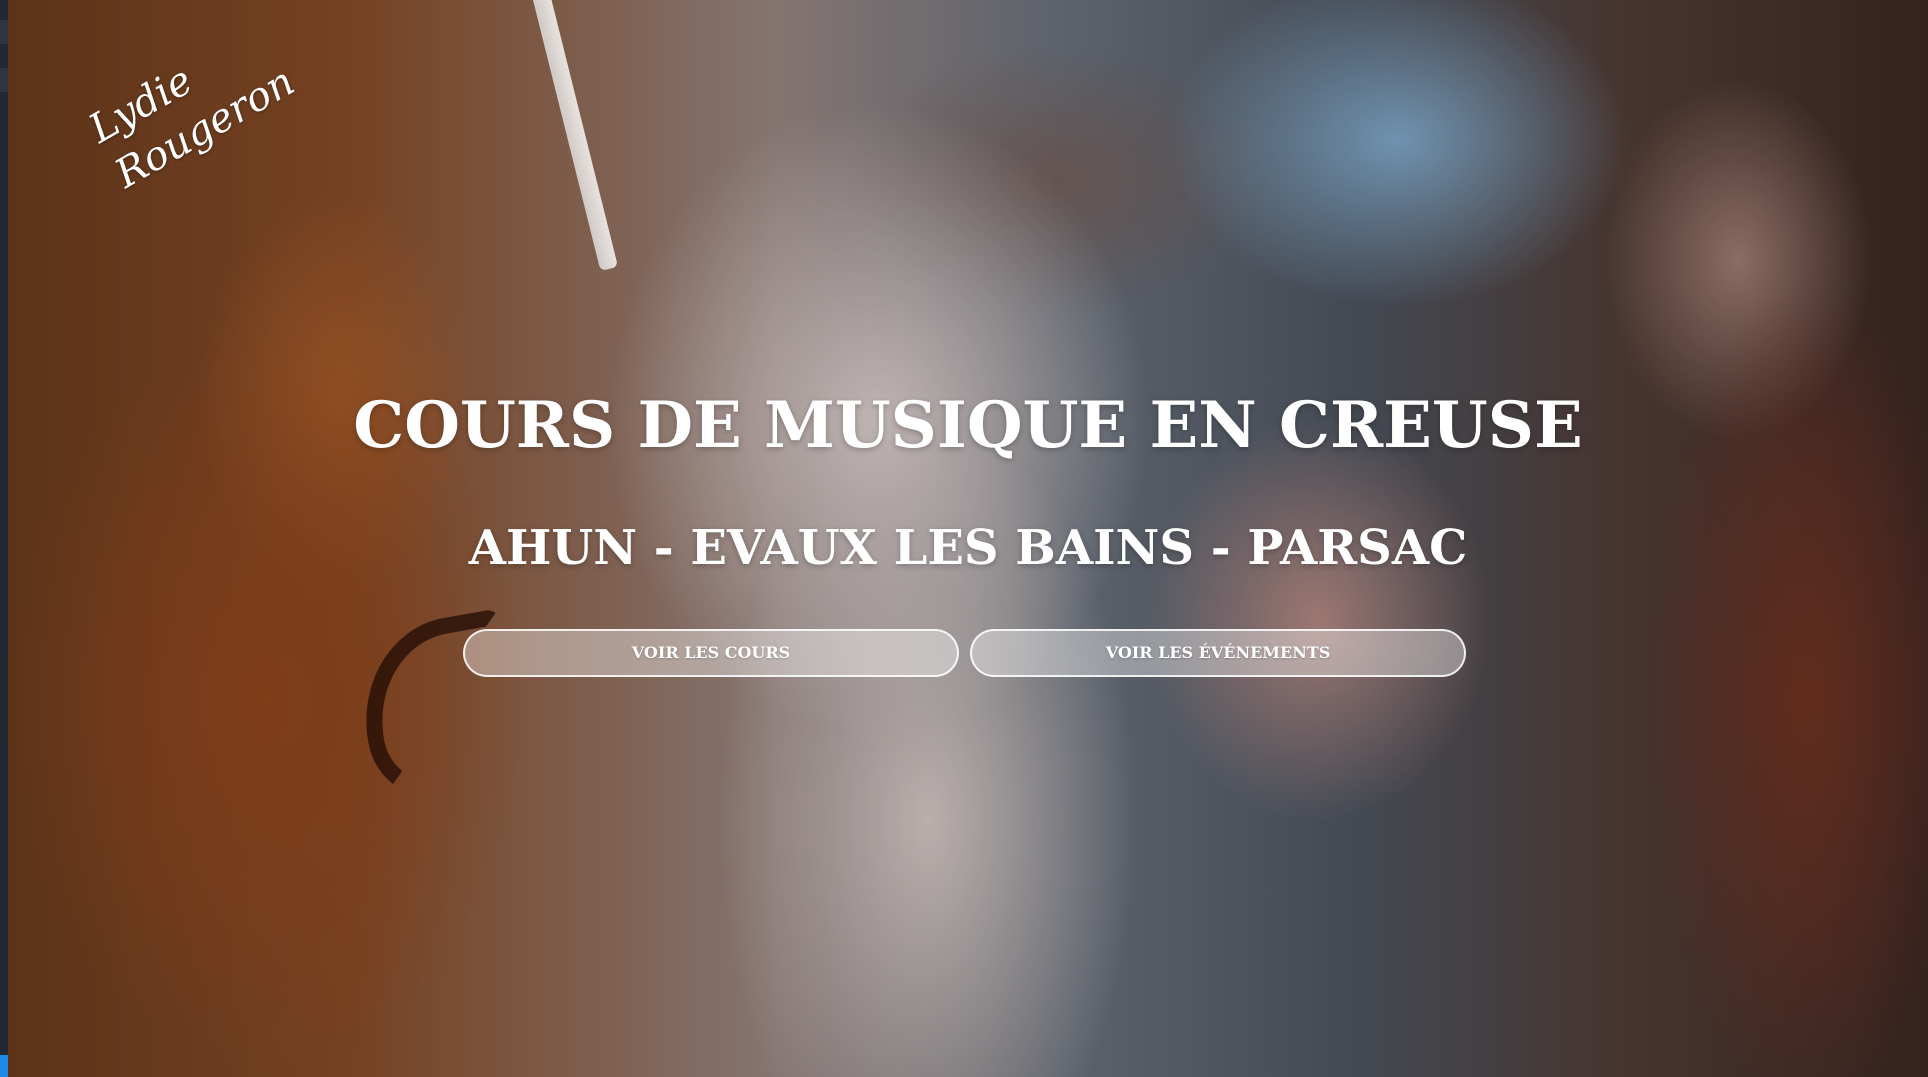  I want to click on hero-subtitle: AHUN - EVAUX LES BAINS - PARSAC, so click(968, 548).